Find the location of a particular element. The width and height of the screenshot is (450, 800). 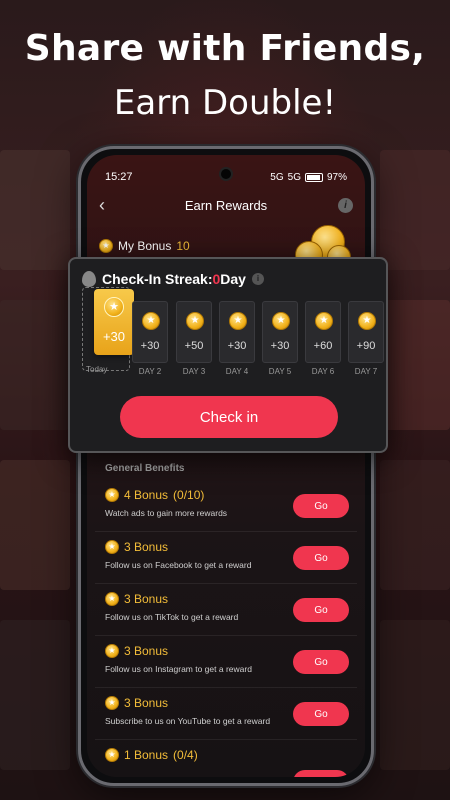

checkin-title-prefix: Check-In Streak: is located at coordinates (157, 279).